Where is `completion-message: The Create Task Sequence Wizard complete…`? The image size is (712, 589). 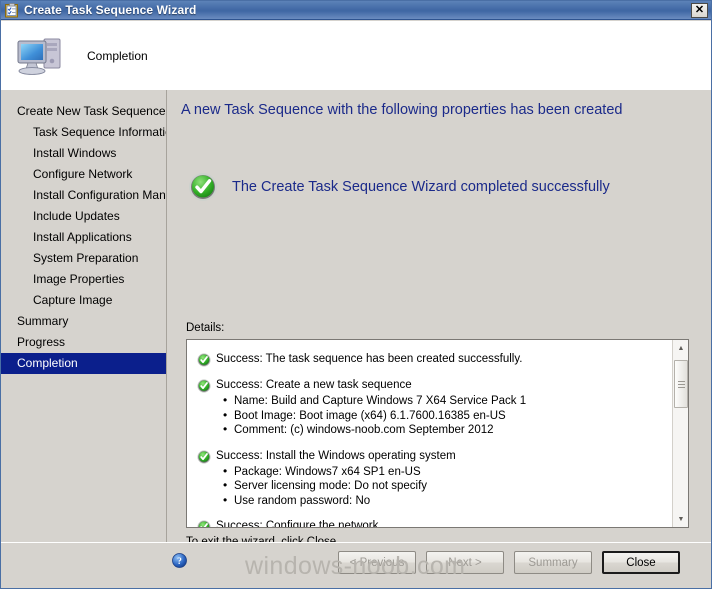 completion-message: The Create Task Sequence Wizard complete… is located at coordinates (421, 187).